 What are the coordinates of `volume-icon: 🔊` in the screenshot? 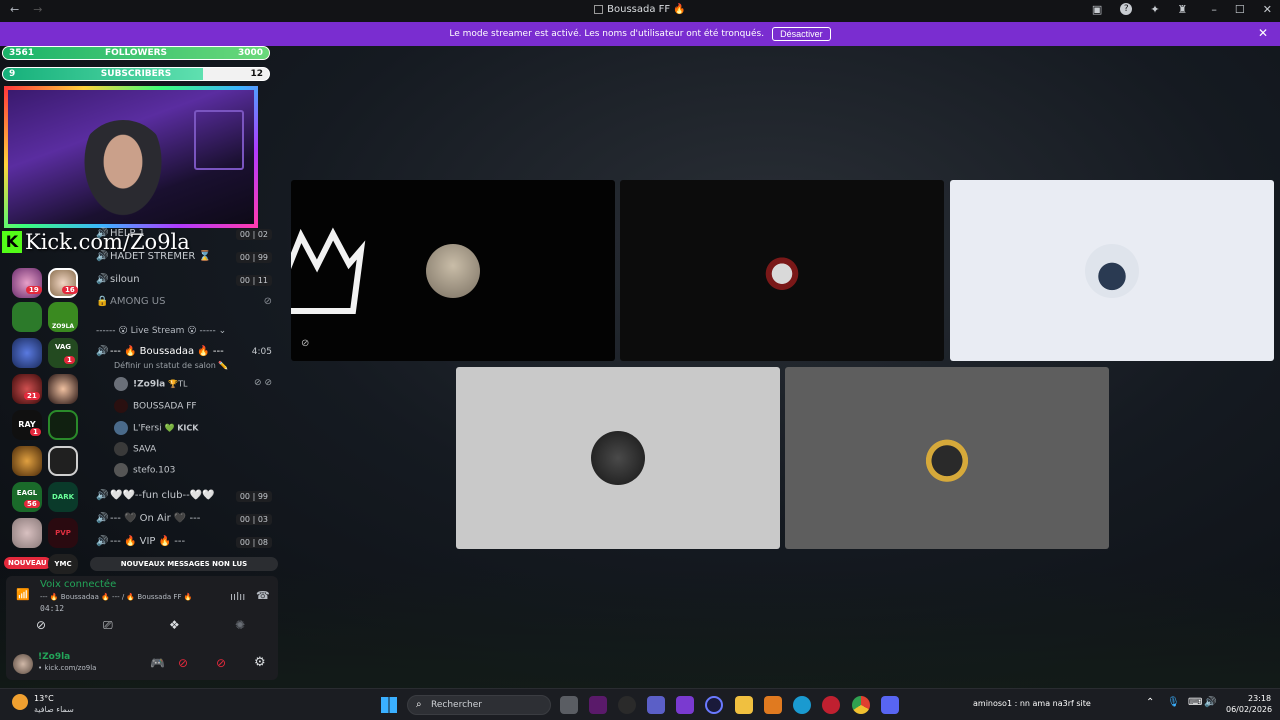 It's located at (1210, 702).